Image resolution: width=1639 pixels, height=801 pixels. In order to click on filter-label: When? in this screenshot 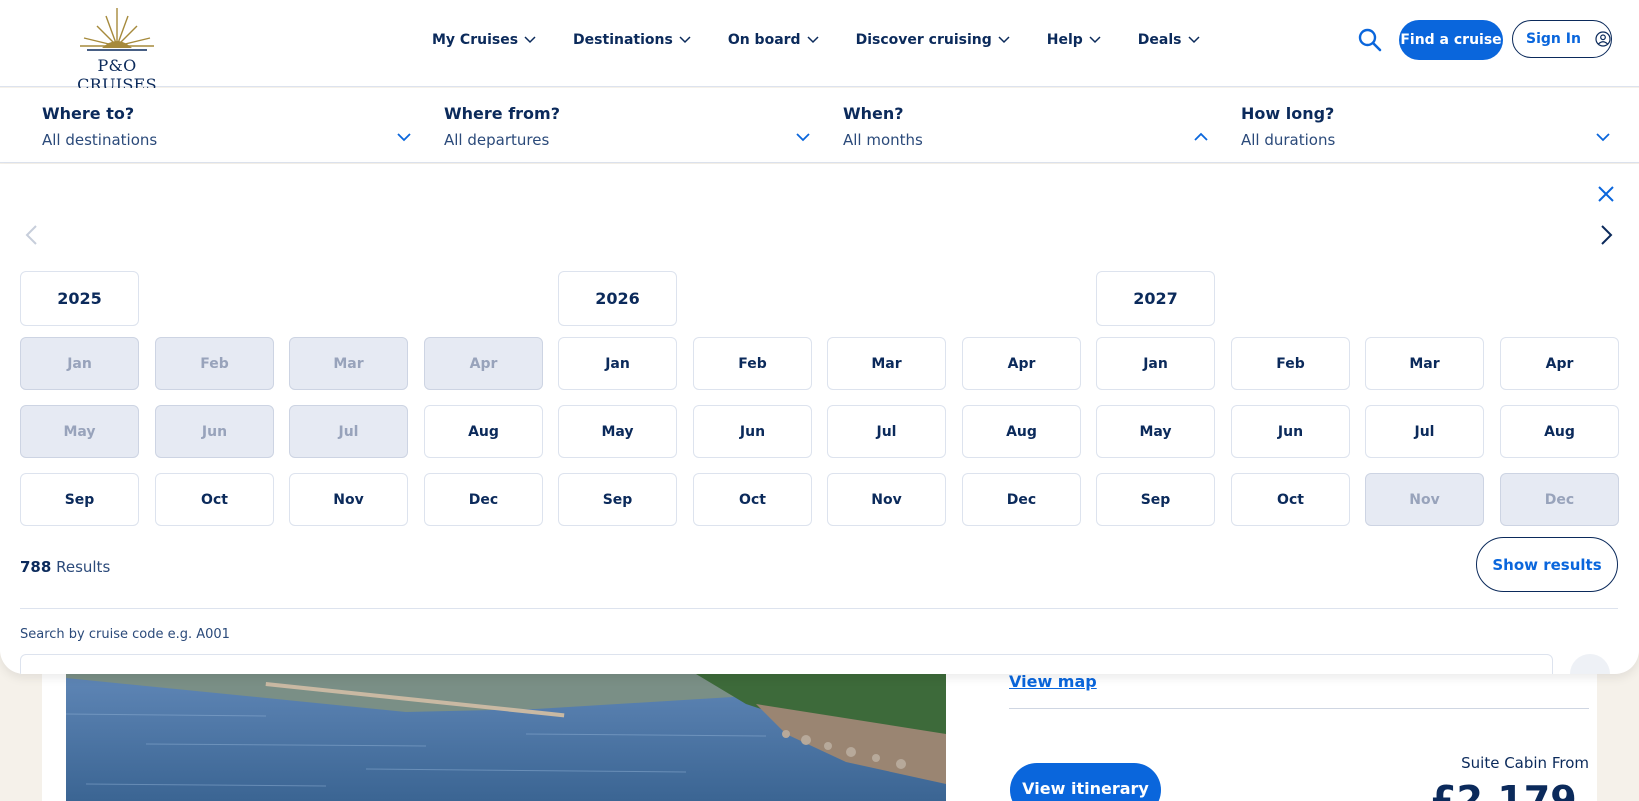, I will do `click(873, 113)`.